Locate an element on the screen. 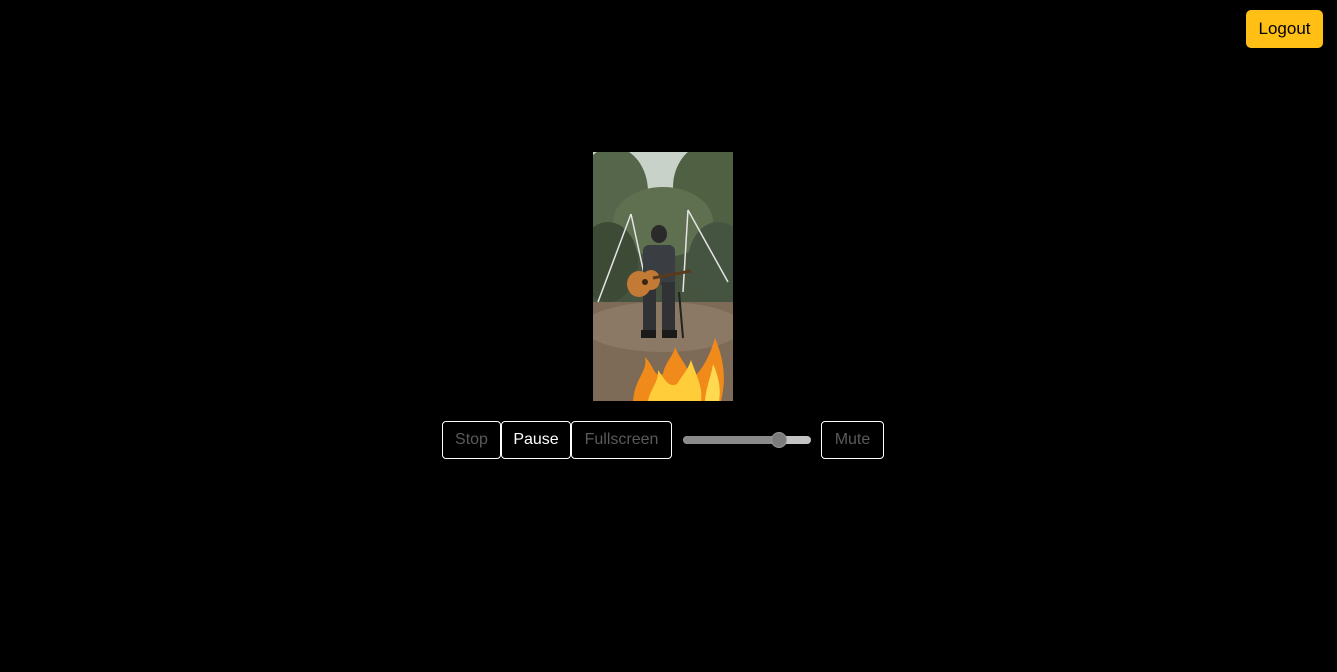 The height and width of the screenshot is (672, 1337). fullscreen-button: Fullscreen is located at coordinates (621, 440).